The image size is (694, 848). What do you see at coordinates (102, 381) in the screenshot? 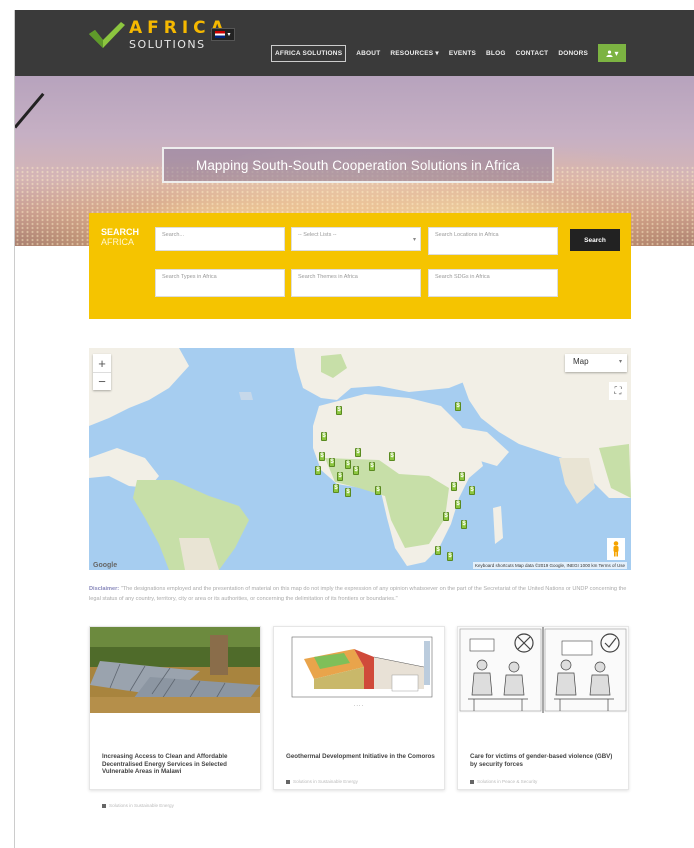
I see `zoom-out-button: −` at bounding box center [102, 381].